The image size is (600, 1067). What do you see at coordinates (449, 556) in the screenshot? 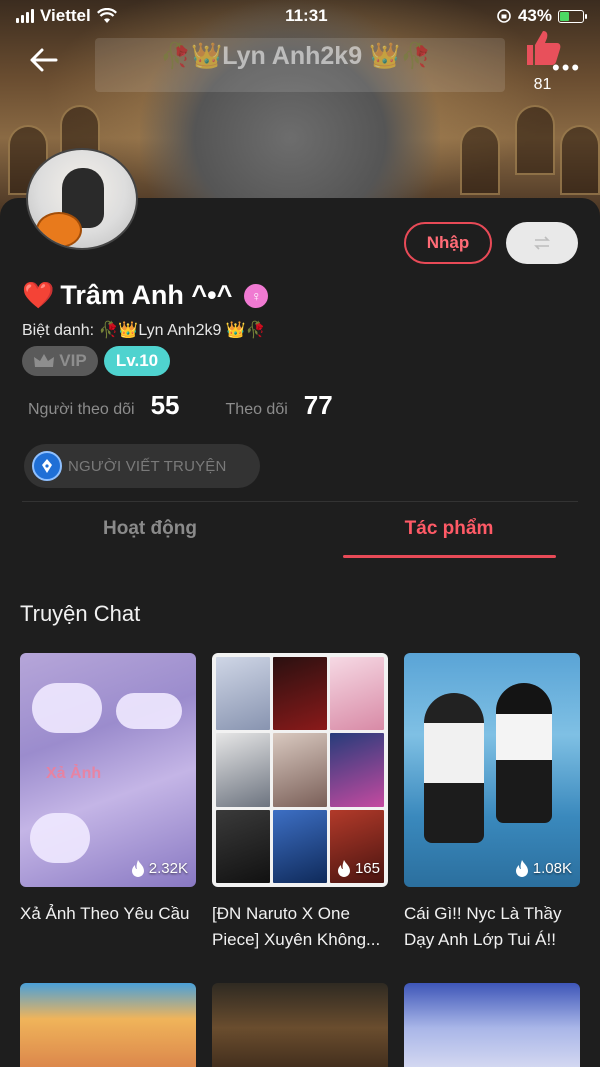
I see `active-tab-indicator` at bounding box center [449, 556].